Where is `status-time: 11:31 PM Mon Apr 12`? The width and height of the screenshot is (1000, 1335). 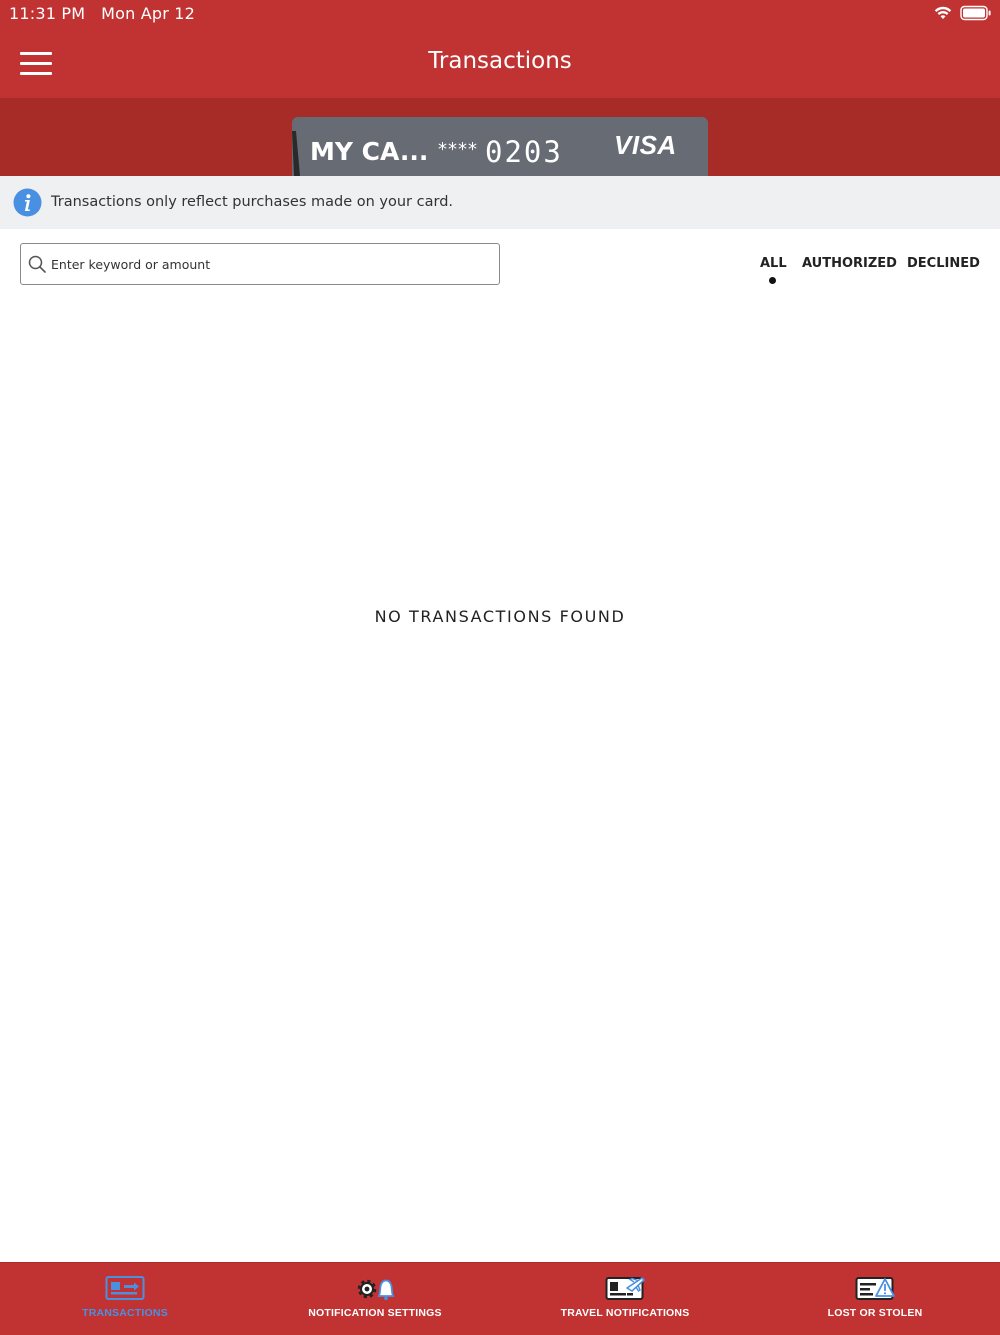
status-time: 11:31 PM Mon Apr 12 is located at coordinates (102, 13).